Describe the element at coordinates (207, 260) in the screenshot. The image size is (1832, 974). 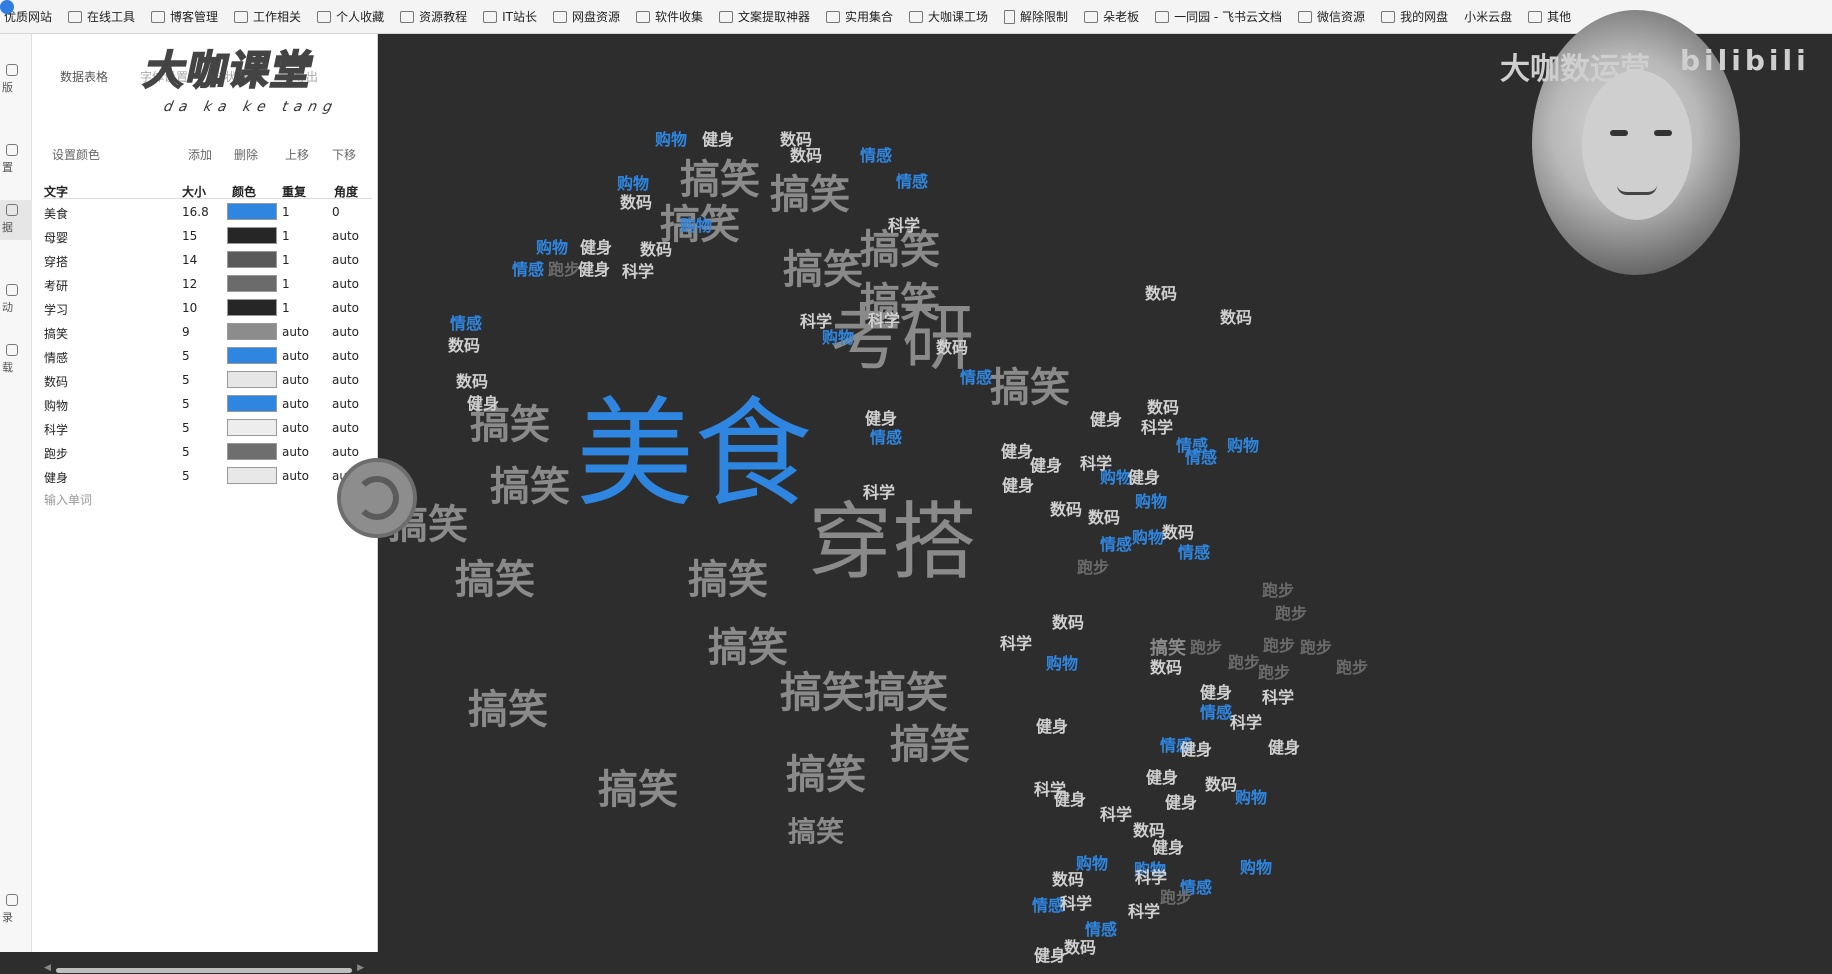
I see `table-row: 穿搭 14 1 auto` at that location.